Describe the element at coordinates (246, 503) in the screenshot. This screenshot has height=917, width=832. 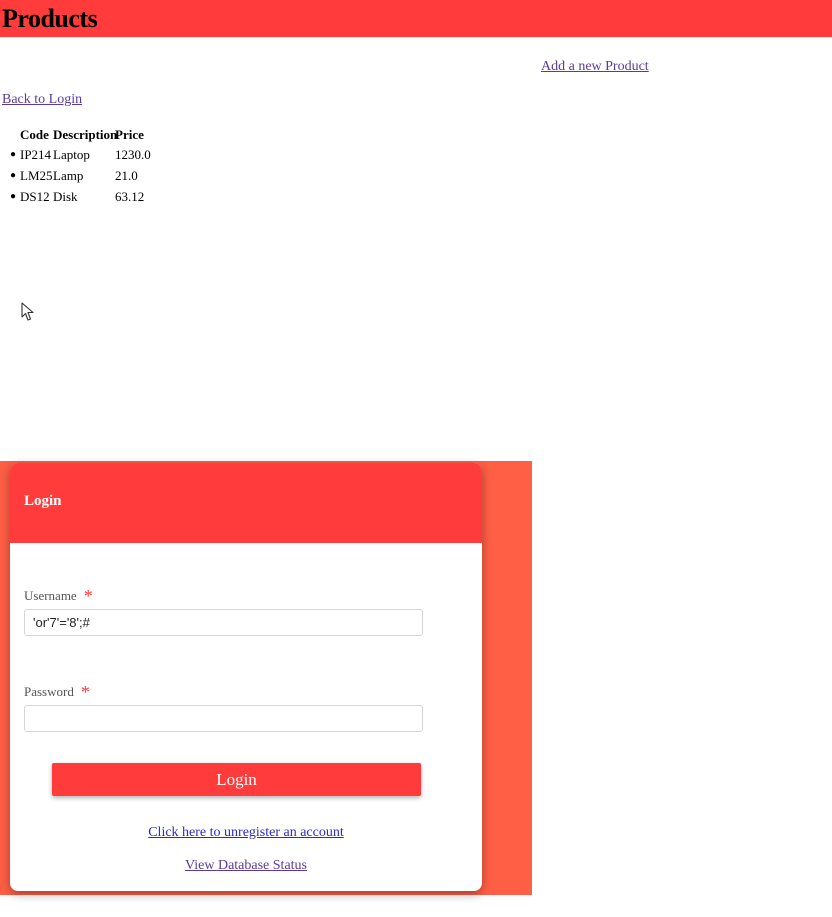
I see `login-card-header: Login` at that location.